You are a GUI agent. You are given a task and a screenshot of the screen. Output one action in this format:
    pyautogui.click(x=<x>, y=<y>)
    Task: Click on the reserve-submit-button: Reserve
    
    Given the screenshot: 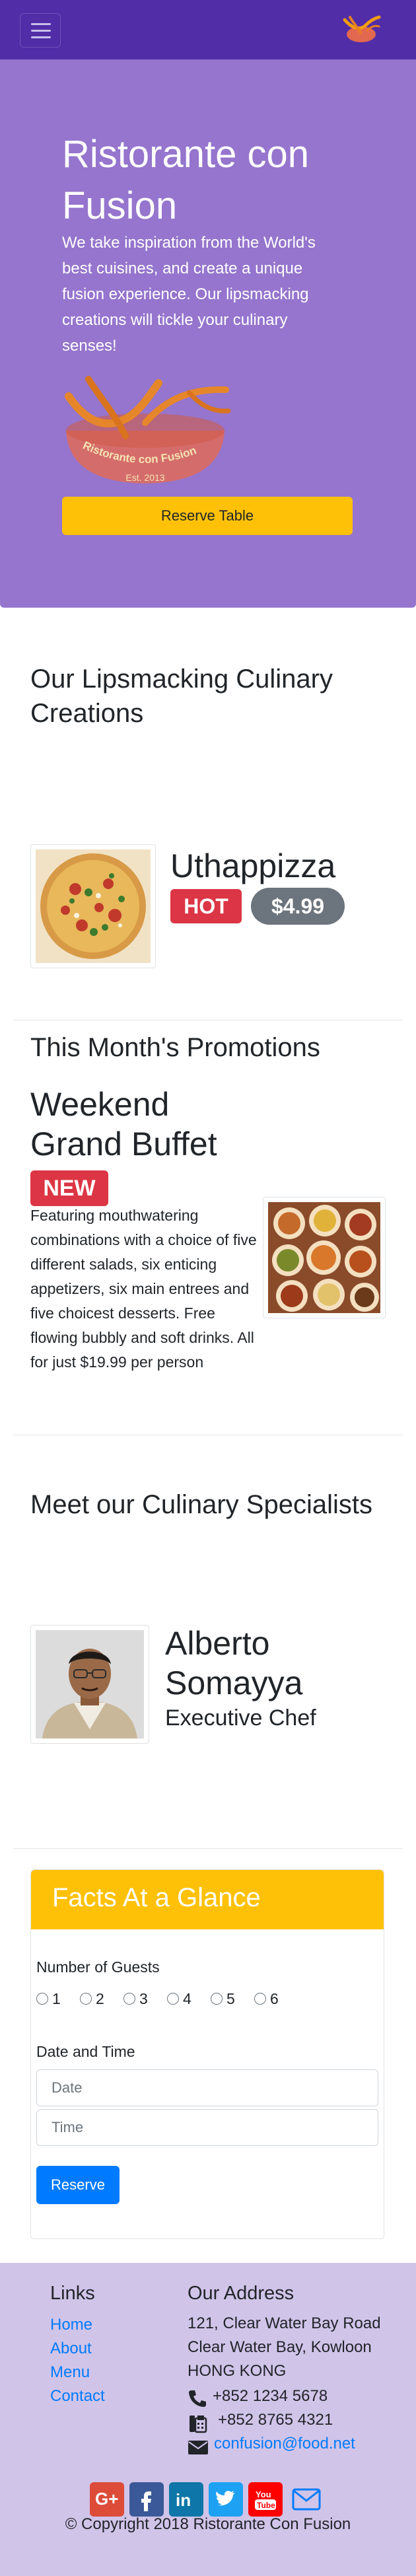 What is the action you would take?
    pyautogui.click(x=78, y=2185)
    